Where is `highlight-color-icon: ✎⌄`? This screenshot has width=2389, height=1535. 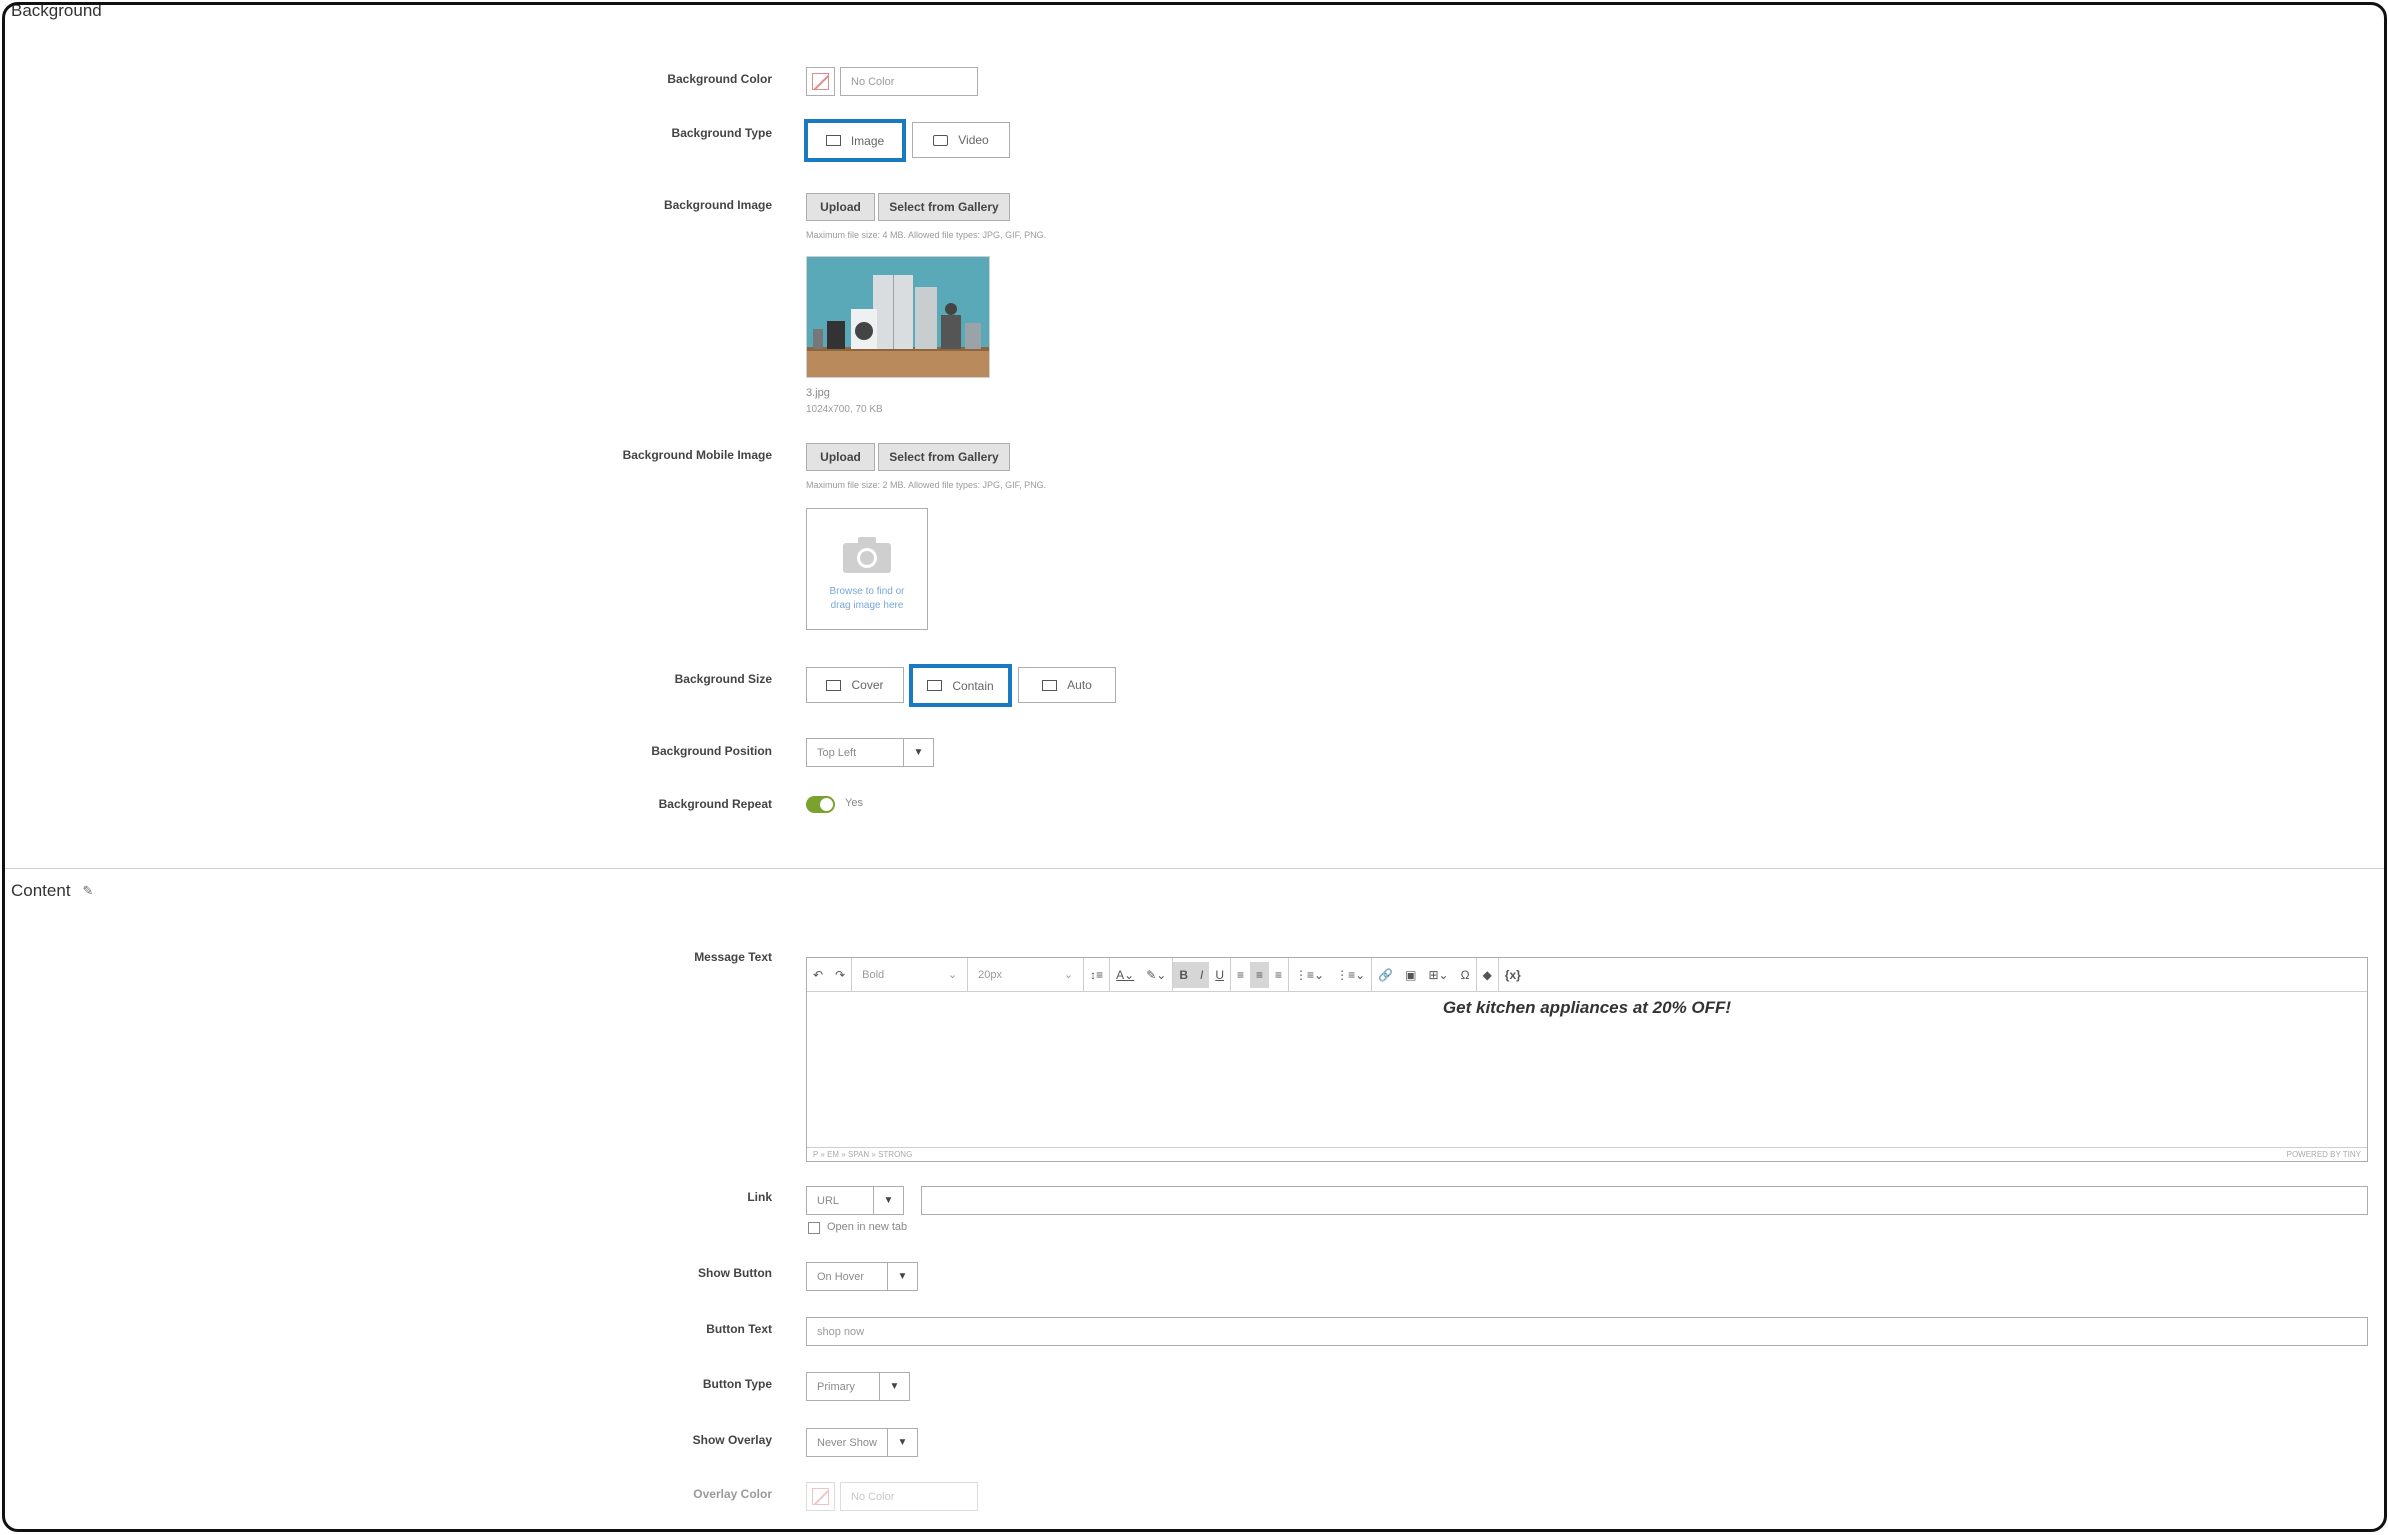
highlight-color-icon: ✎⌄ is located at coordinates (1156, 975).